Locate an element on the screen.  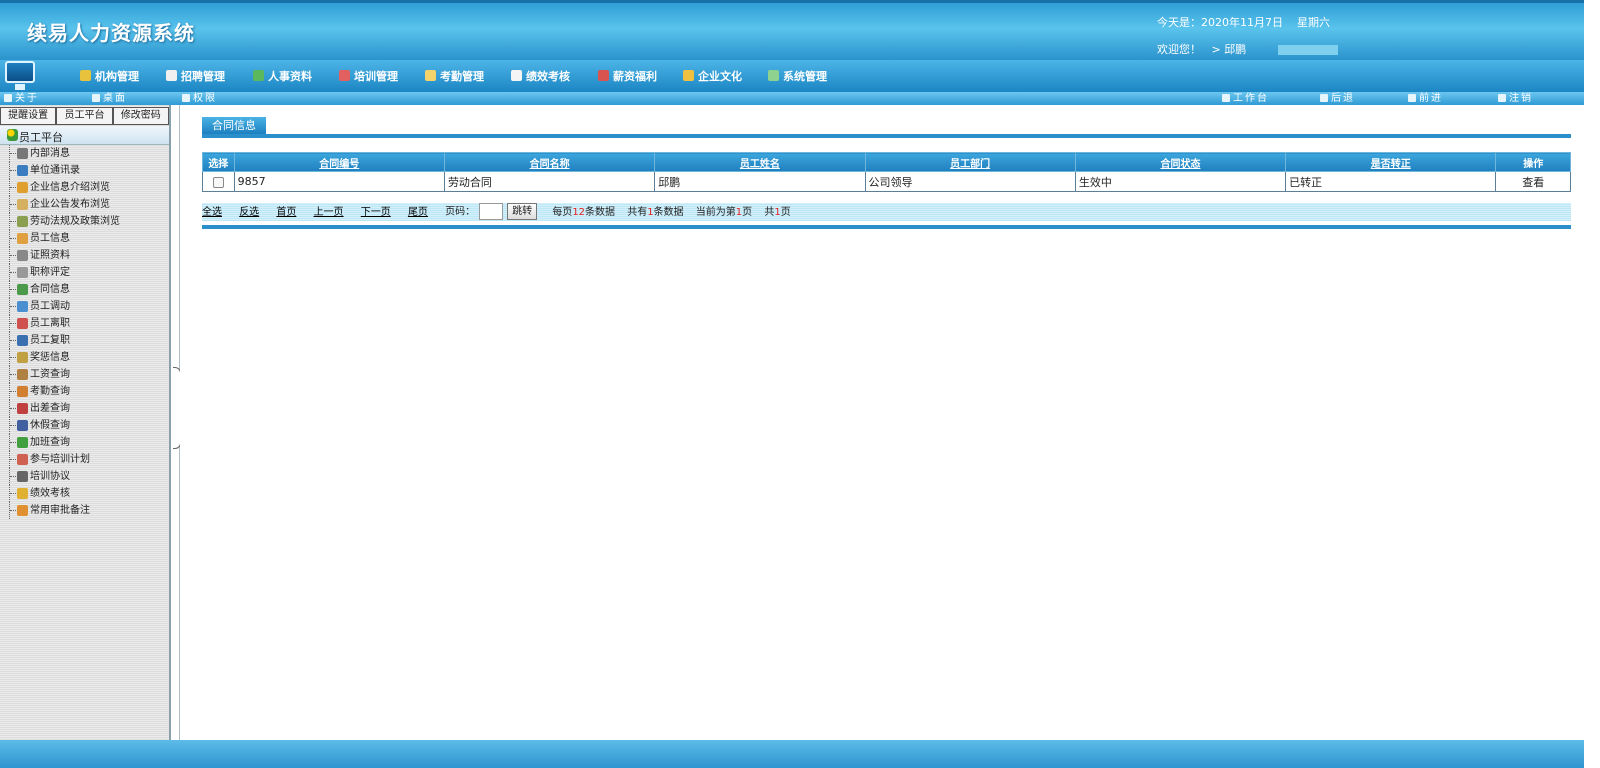
tab-reminder-settings: 提醒设置 is located at coordinates (28, 116).